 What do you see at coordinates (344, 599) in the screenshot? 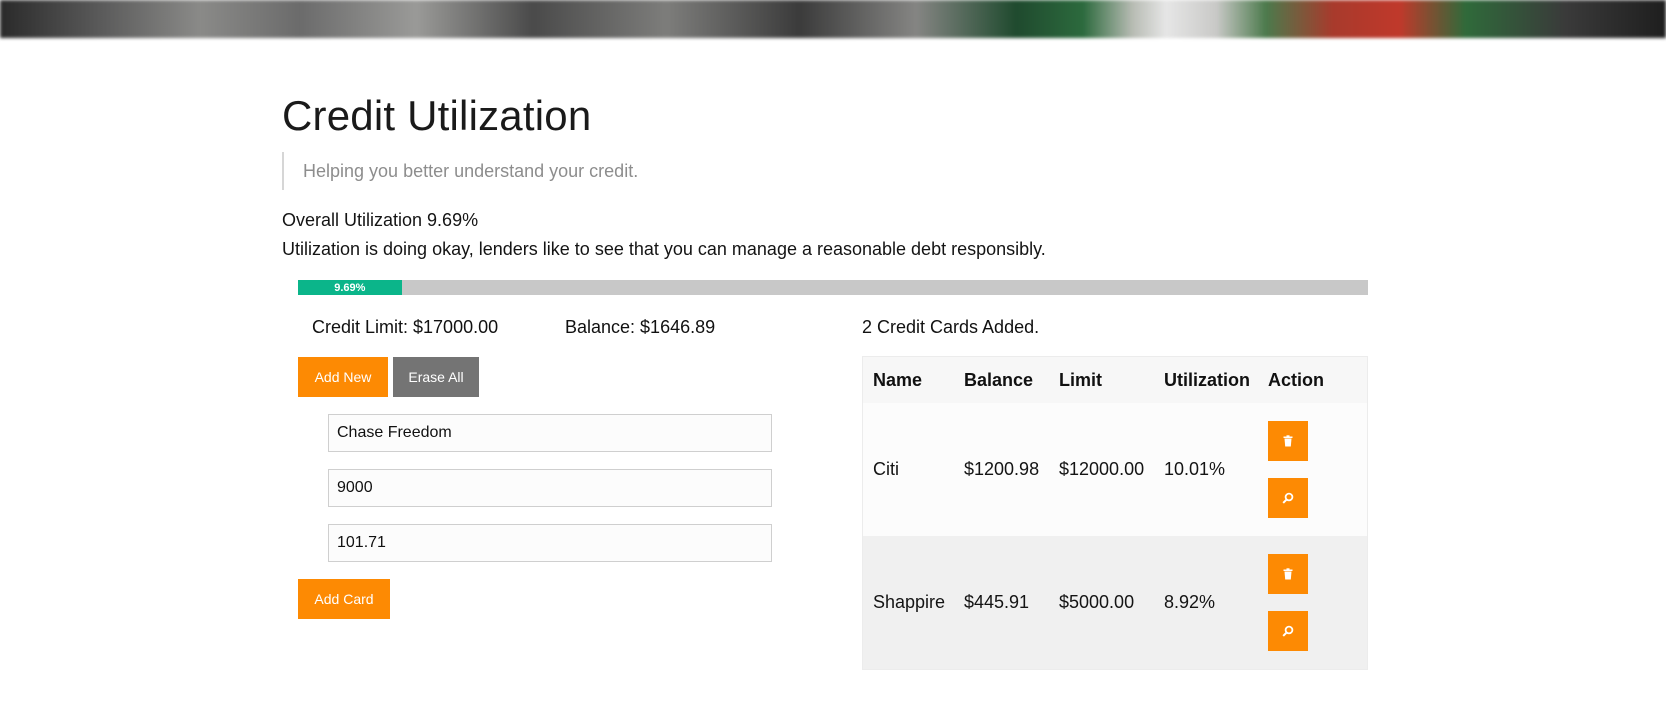
I see `add-card-button: Add Card` at bounding box center [344, 599].